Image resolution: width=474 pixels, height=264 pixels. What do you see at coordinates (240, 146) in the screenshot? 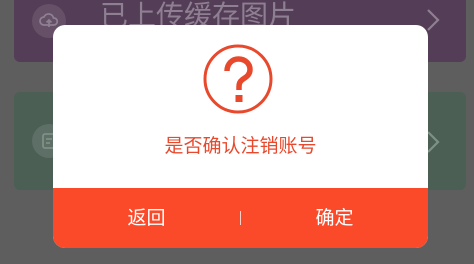
I see `dialog-message: 是否确认注销账号` at bounding box center [240, 146].